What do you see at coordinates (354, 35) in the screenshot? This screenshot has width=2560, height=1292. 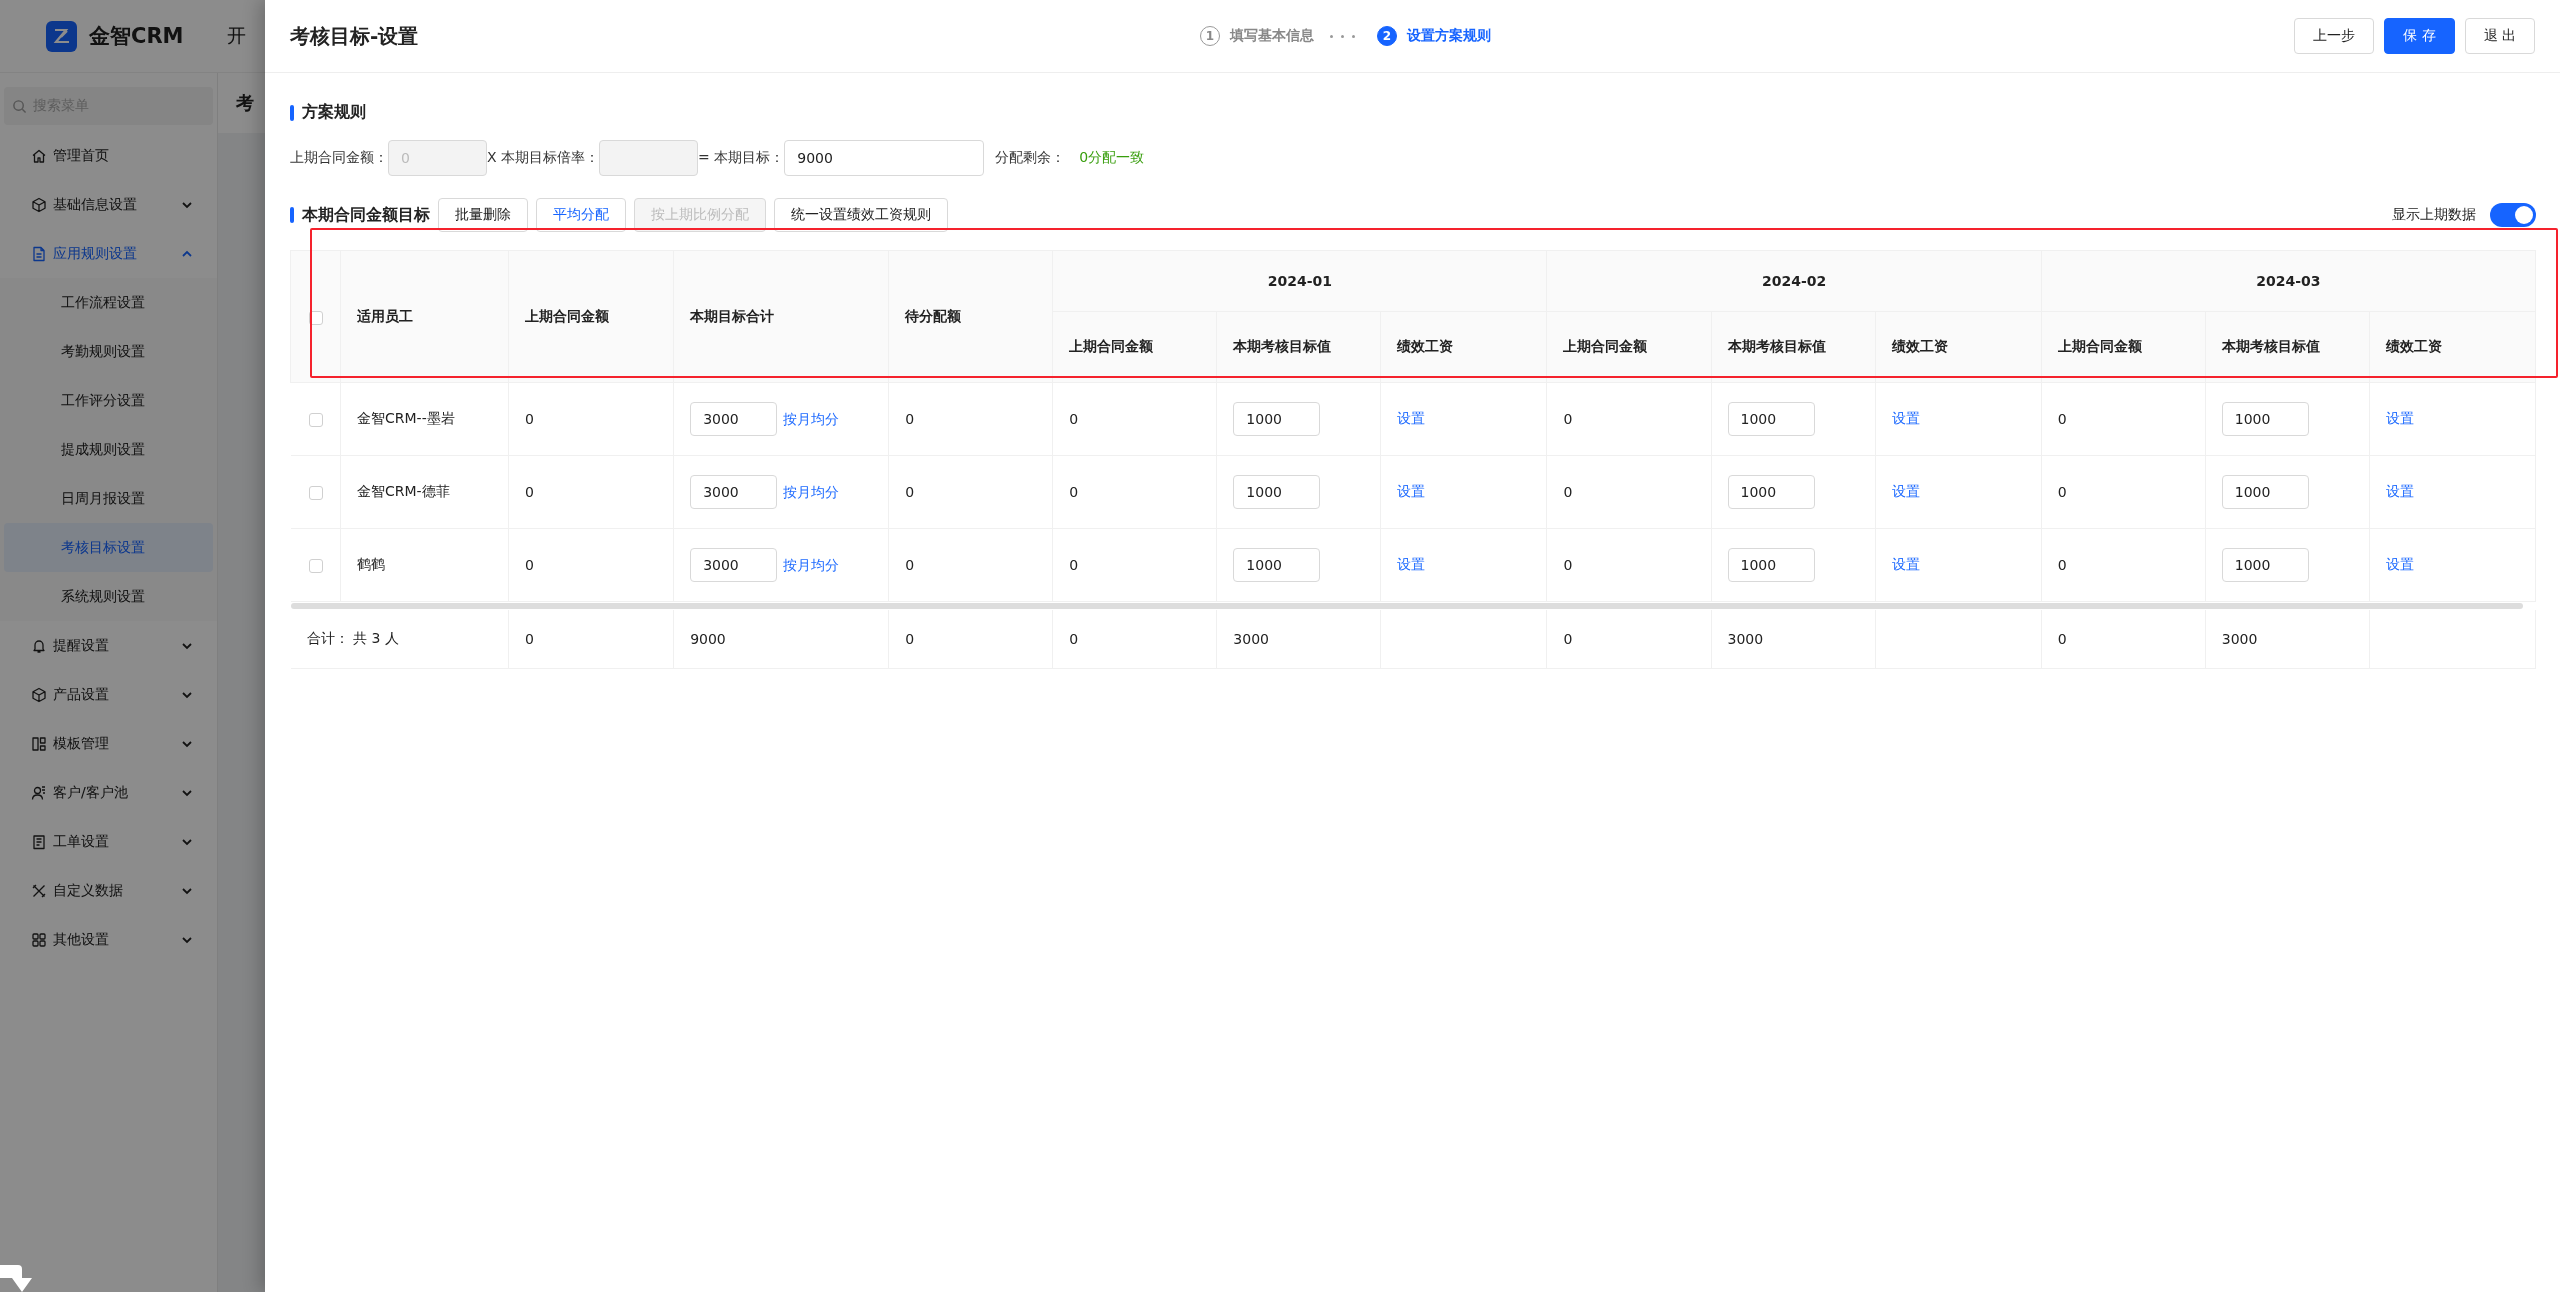 I see `drawer-title: 考核目标-设置` at bounding box center [354, 35].